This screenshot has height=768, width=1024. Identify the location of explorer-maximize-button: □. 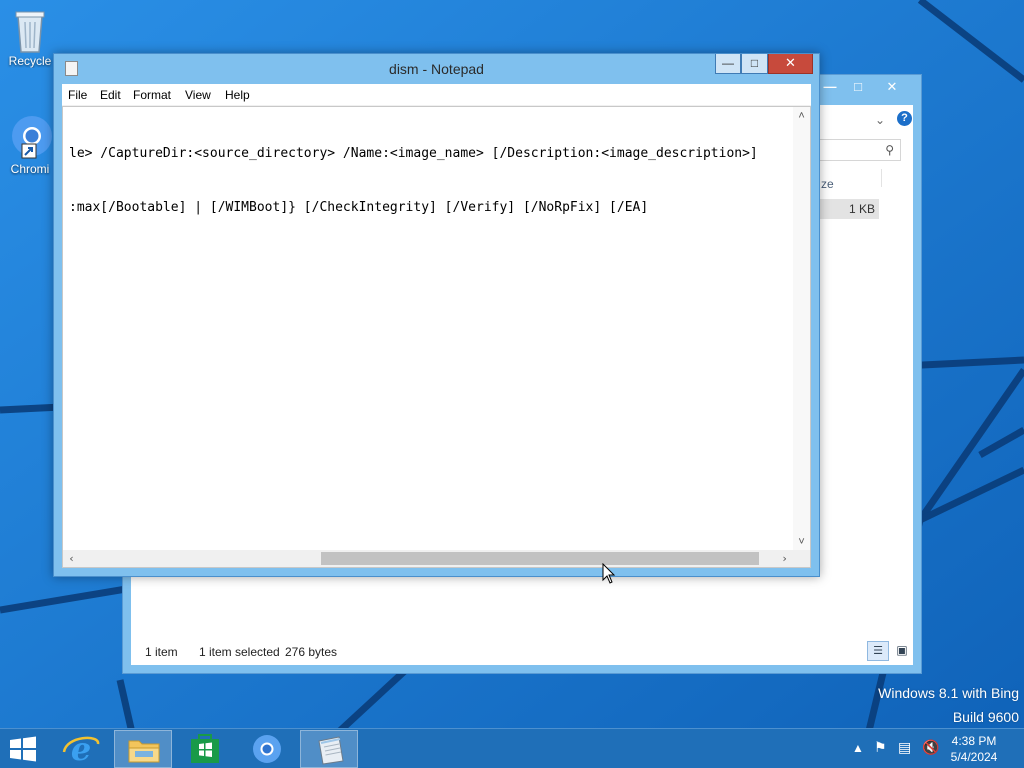
(858, 86).